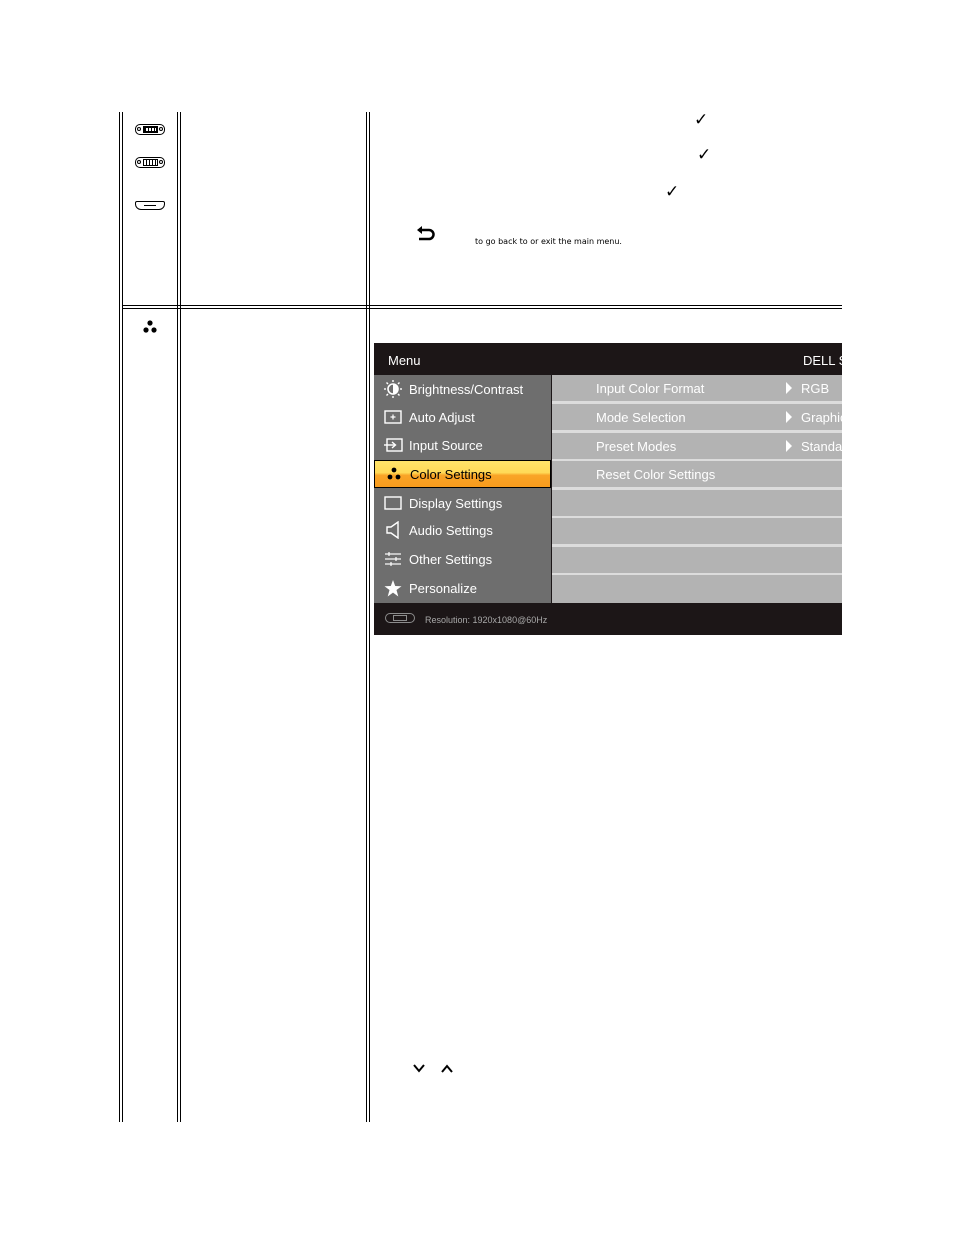  Describe the element at coordinates (815, 388) in the screenshot. I see `osd-submenu-value: RGB` at that location.